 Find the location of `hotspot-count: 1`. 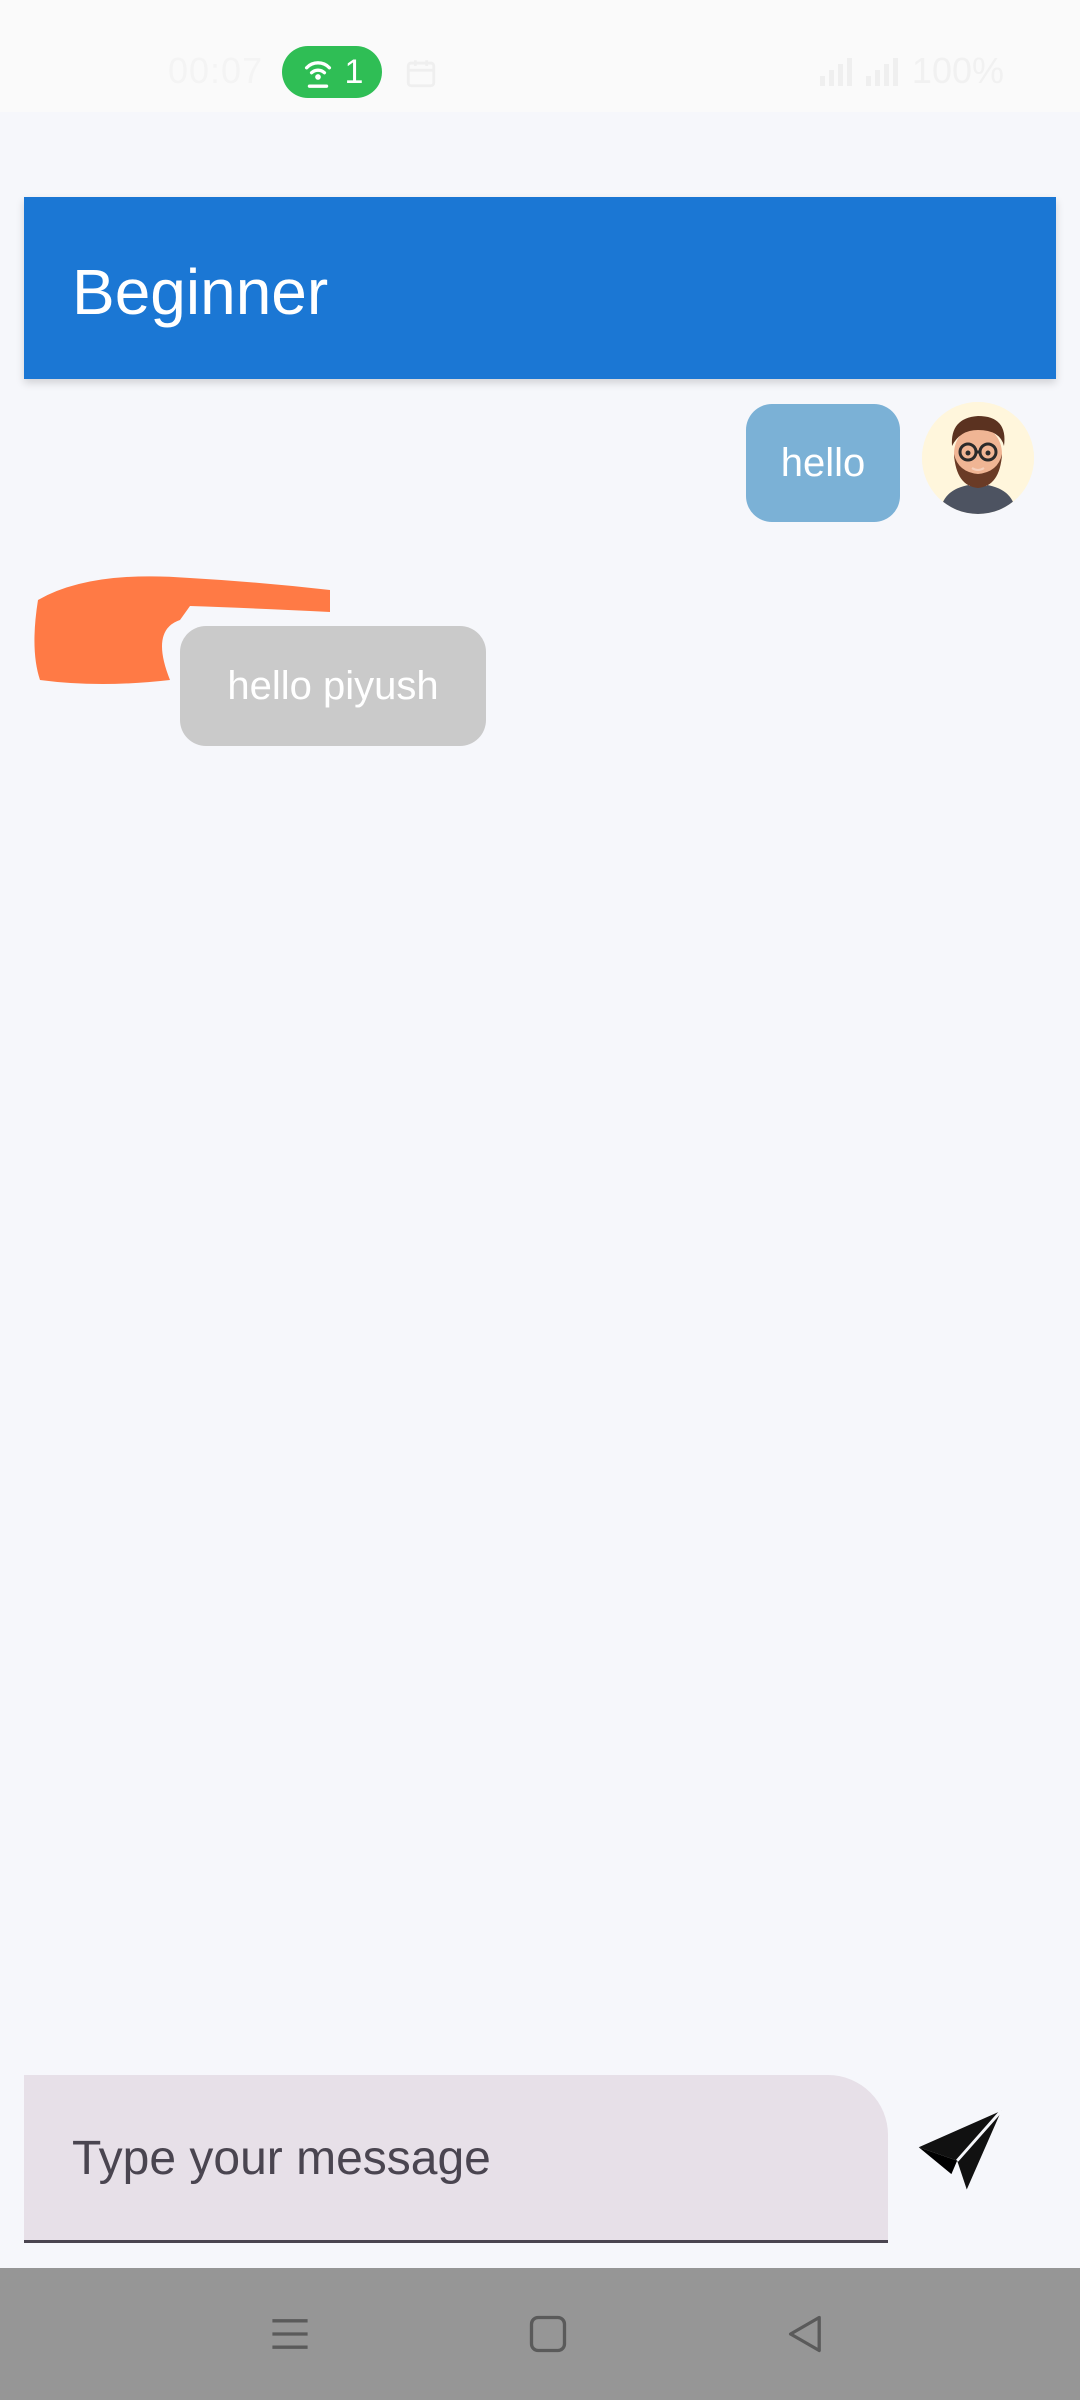

hotspot-count: 1 is located at coordinates (354, 71).